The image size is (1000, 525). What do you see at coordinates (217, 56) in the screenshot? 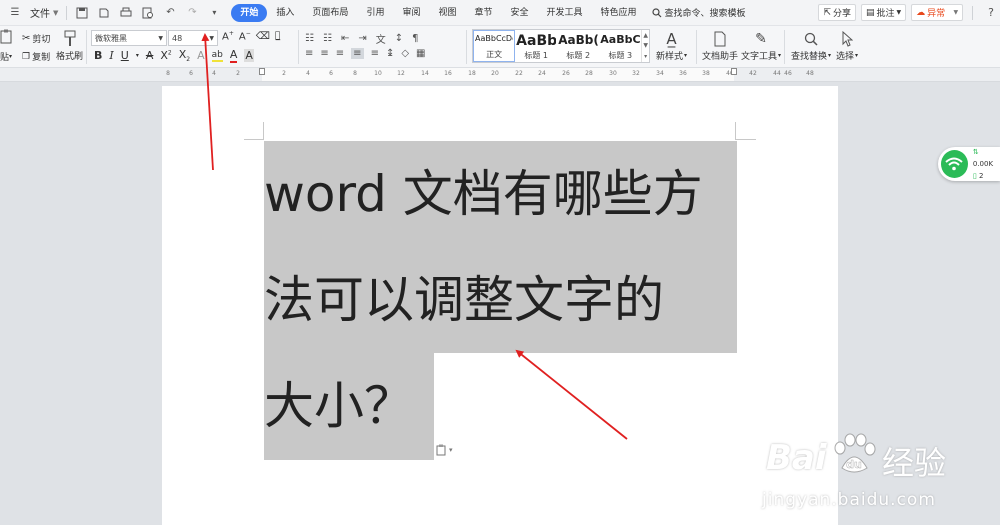
I see `highlight-icon: ab` at bounding box center [217, 56].